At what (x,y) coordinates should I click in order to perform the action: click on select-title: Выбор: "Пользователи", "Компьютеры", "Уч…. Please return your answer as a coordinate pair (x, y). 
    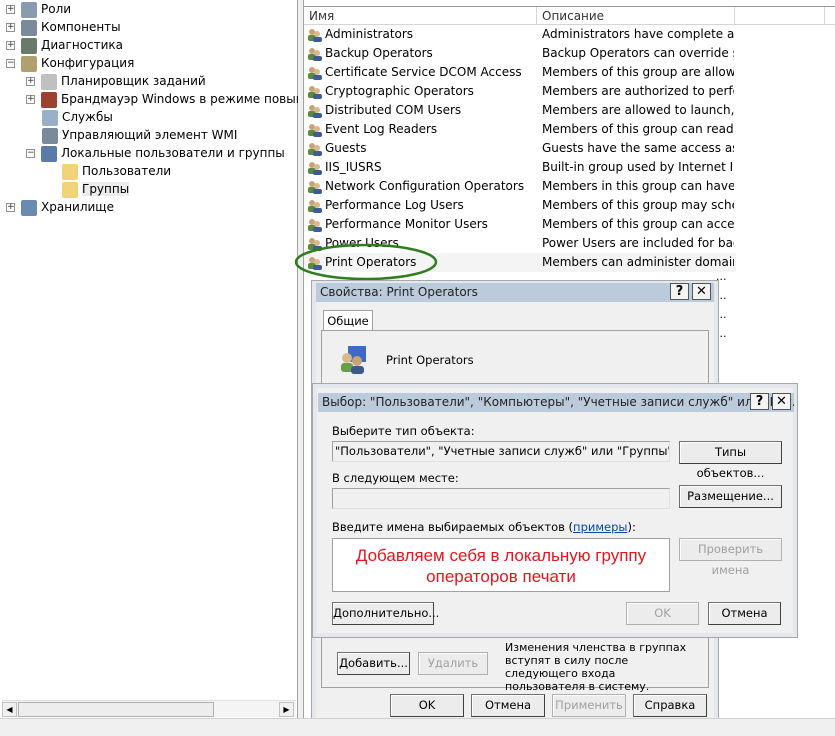
    Looking at the image, I should click on (556, 402).